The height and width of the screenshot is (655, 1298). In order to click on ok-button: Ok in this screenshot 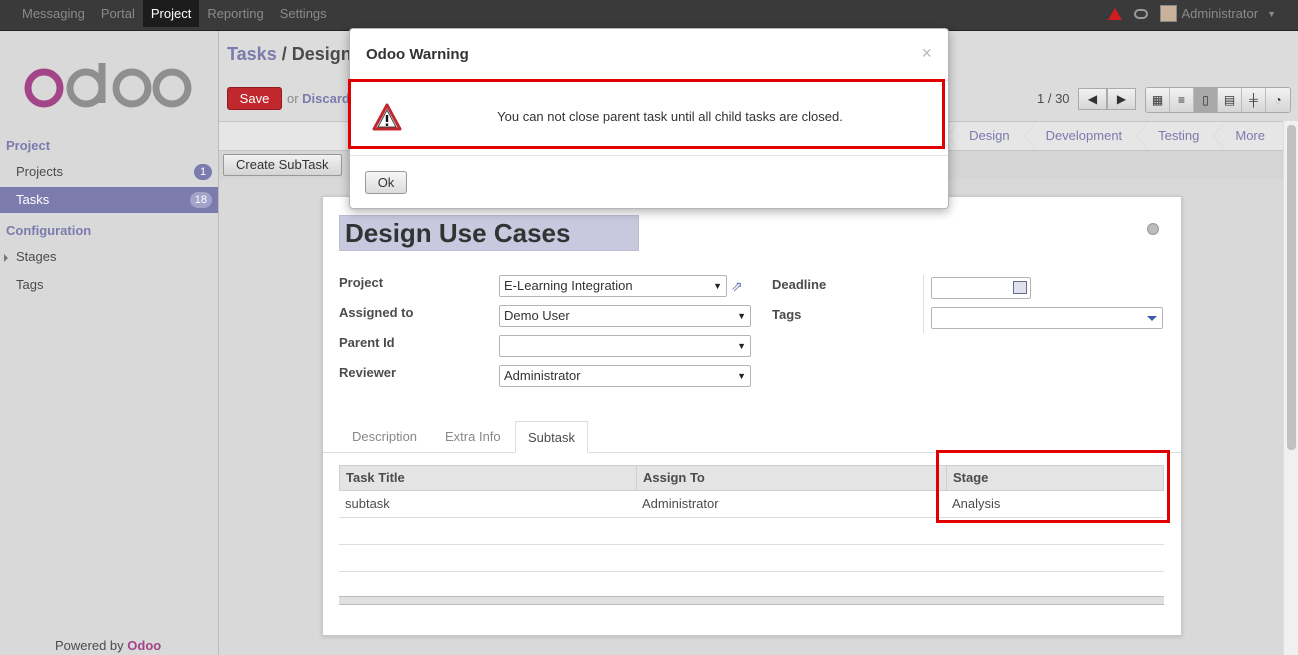, I will do `click(386, 182)`.